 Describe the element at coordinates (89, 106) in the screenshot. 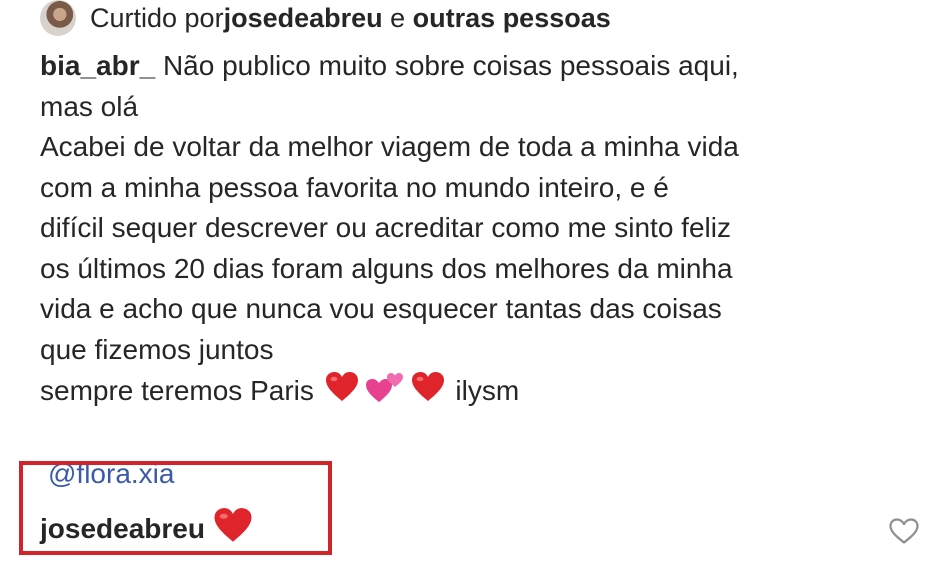

I see `caption-line: mas olá` at that location.